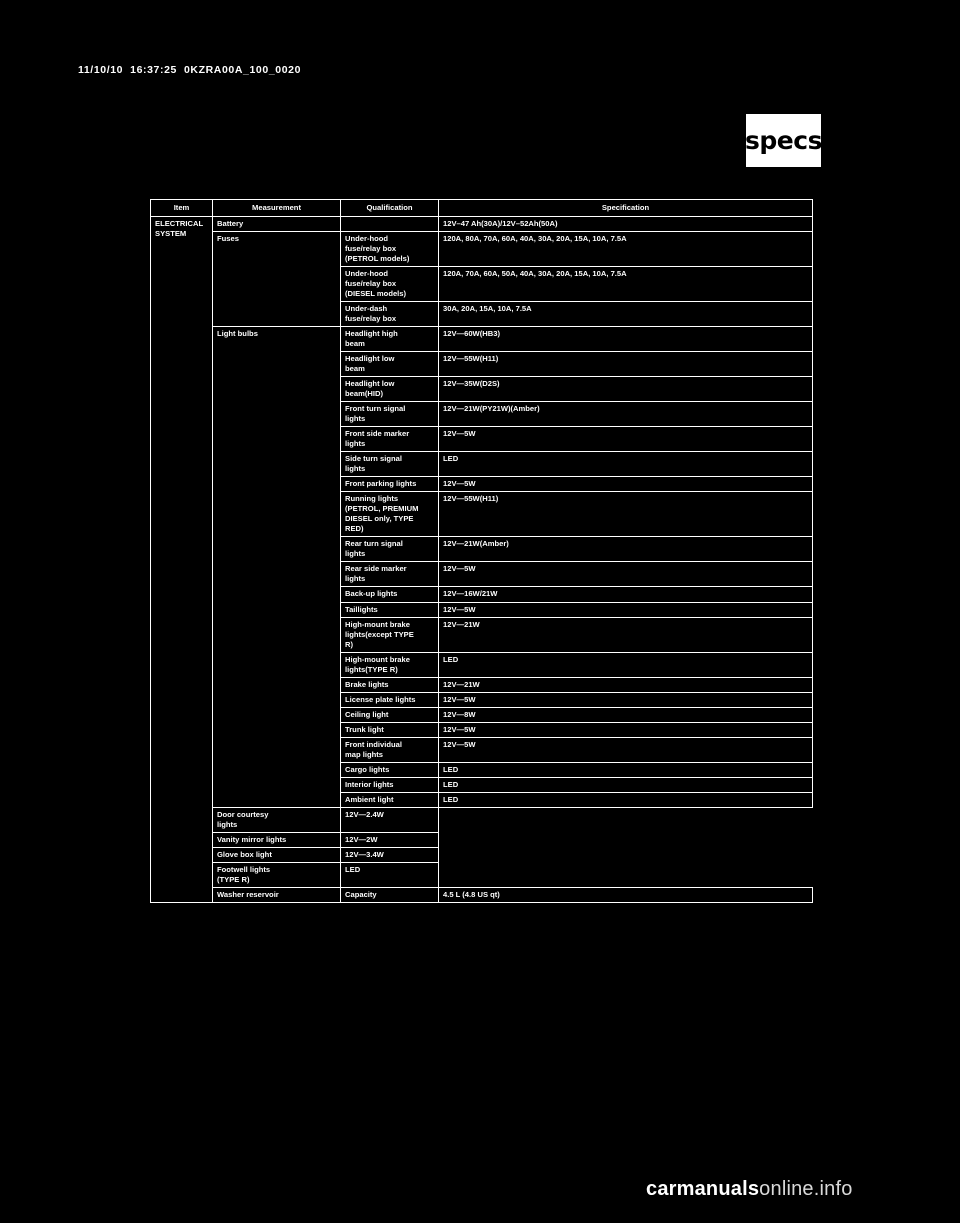  What do you see at coordinates (389, 684) in the screenshot?
I see `cell-qualification: Brake lights` at bounding box center [389, 684].